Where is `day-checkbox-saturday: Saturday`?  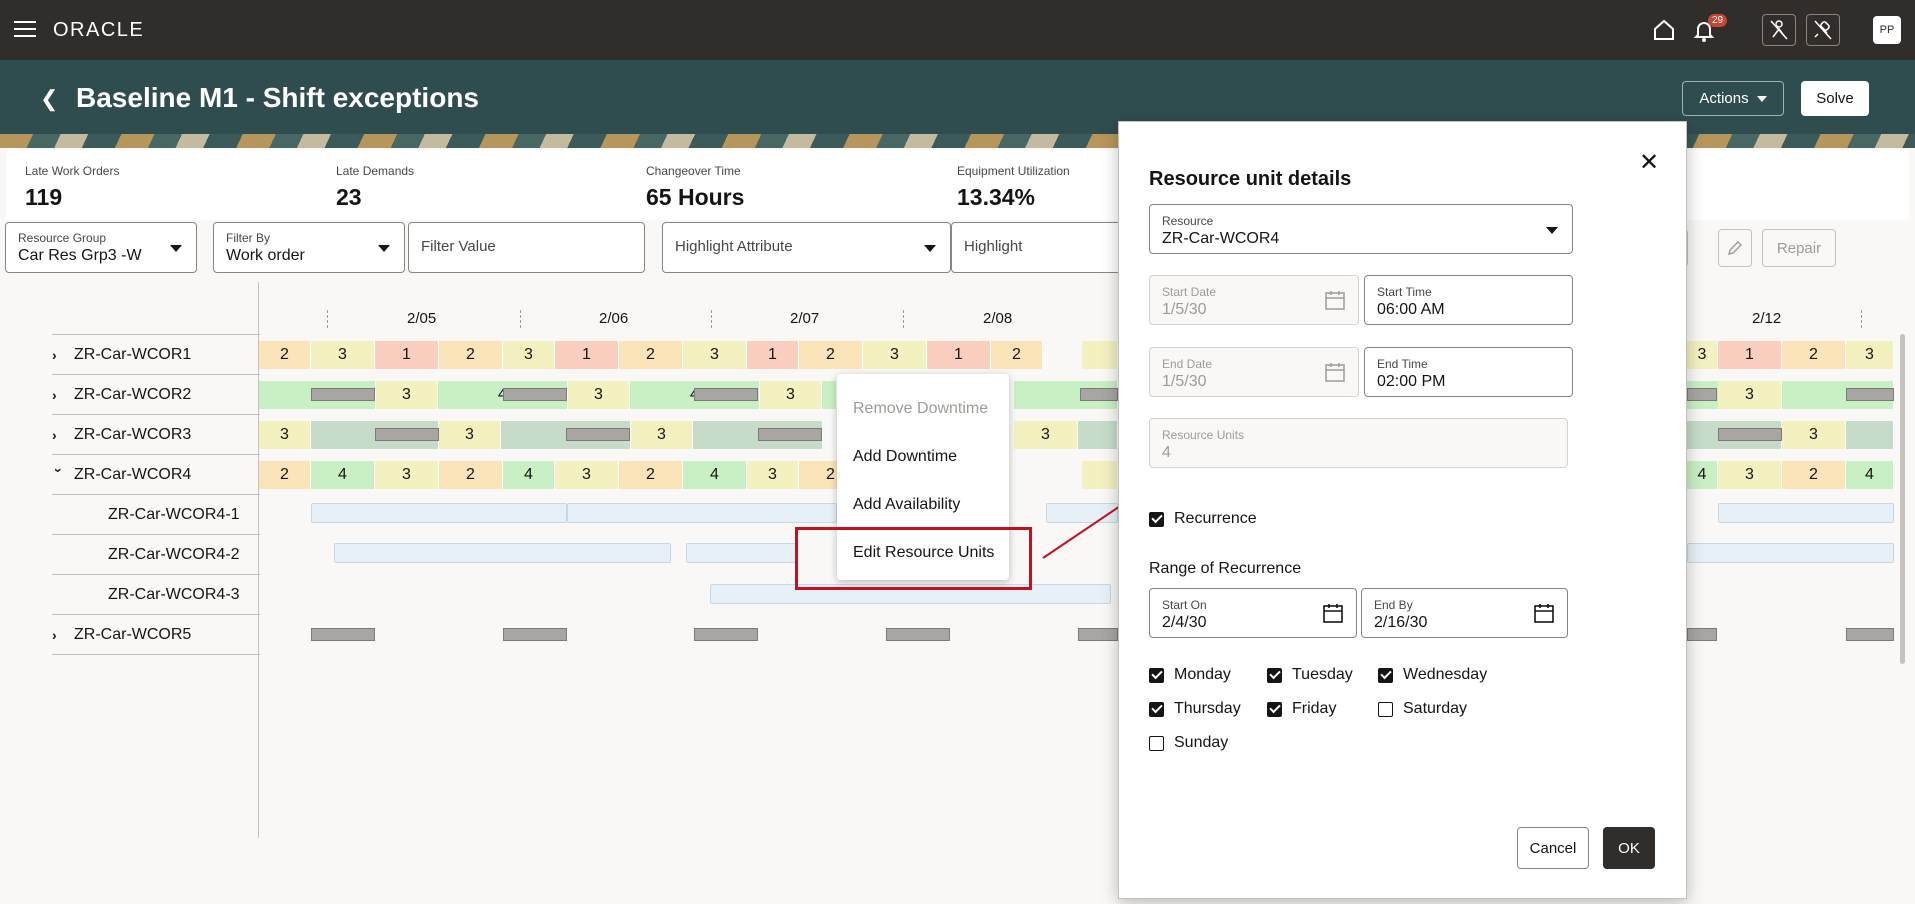 day-checkbox-saturday: Saturday is located at coordinates (1422, 709).